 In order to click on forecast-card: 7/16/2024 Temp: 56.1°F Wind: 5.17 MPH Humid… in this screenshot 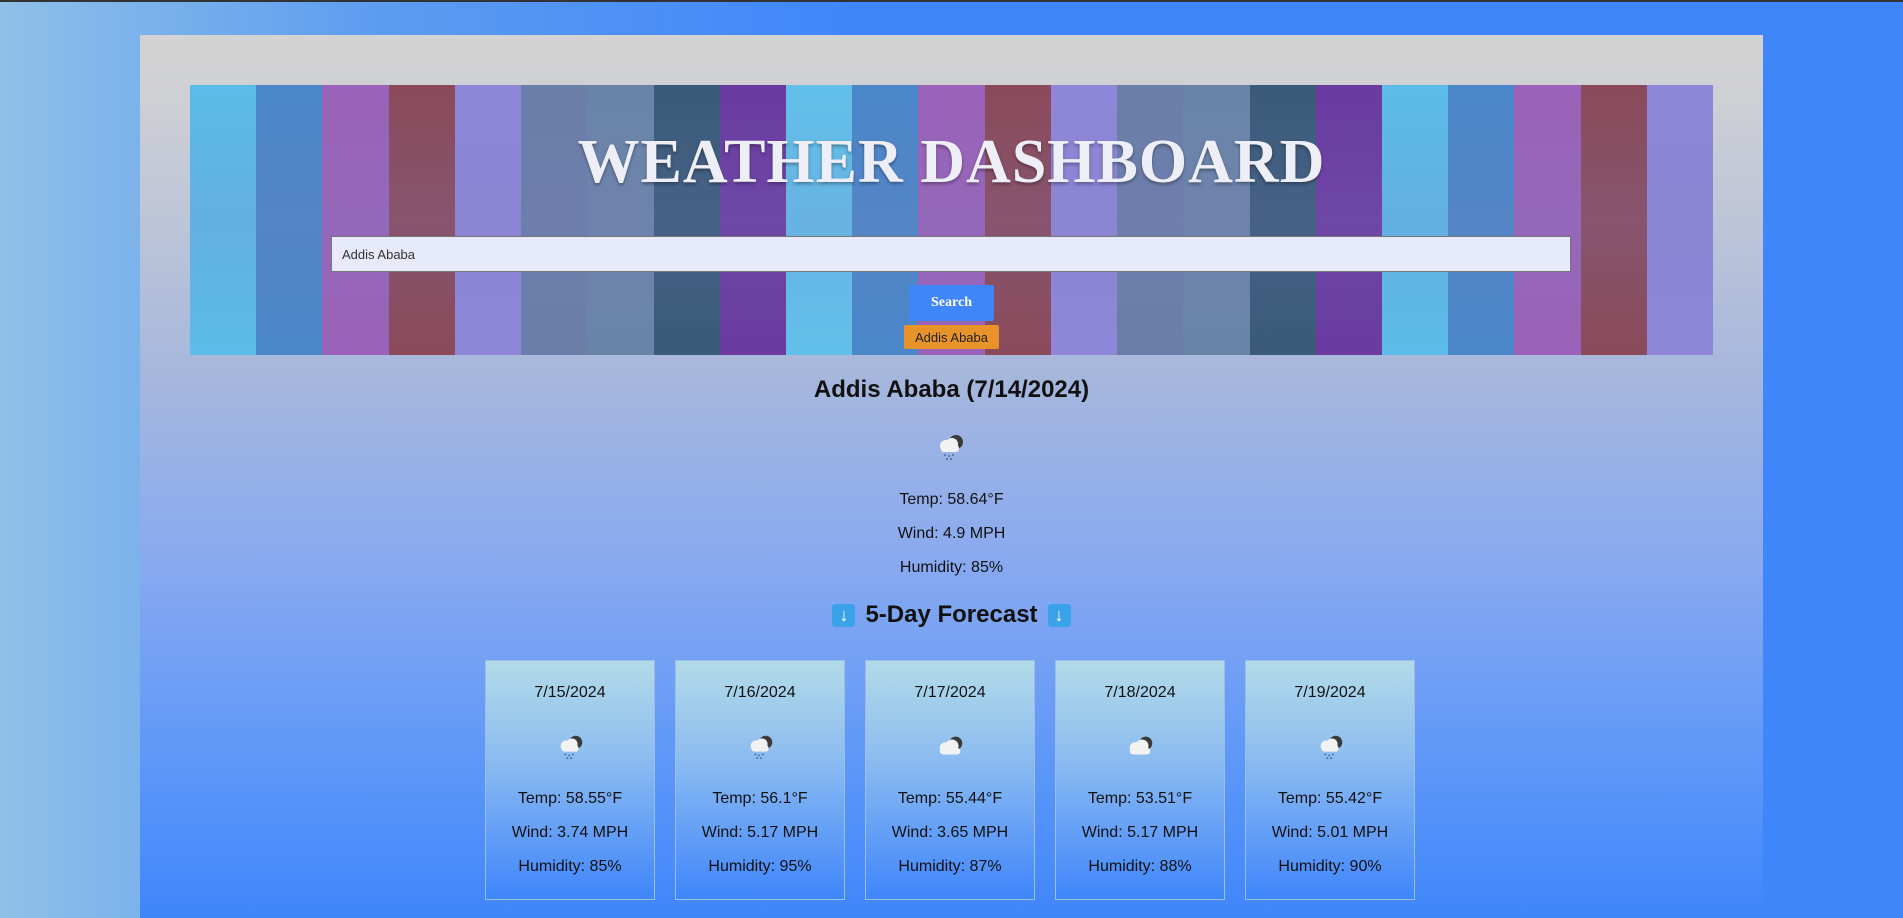, I will do `click(760, 780)`.